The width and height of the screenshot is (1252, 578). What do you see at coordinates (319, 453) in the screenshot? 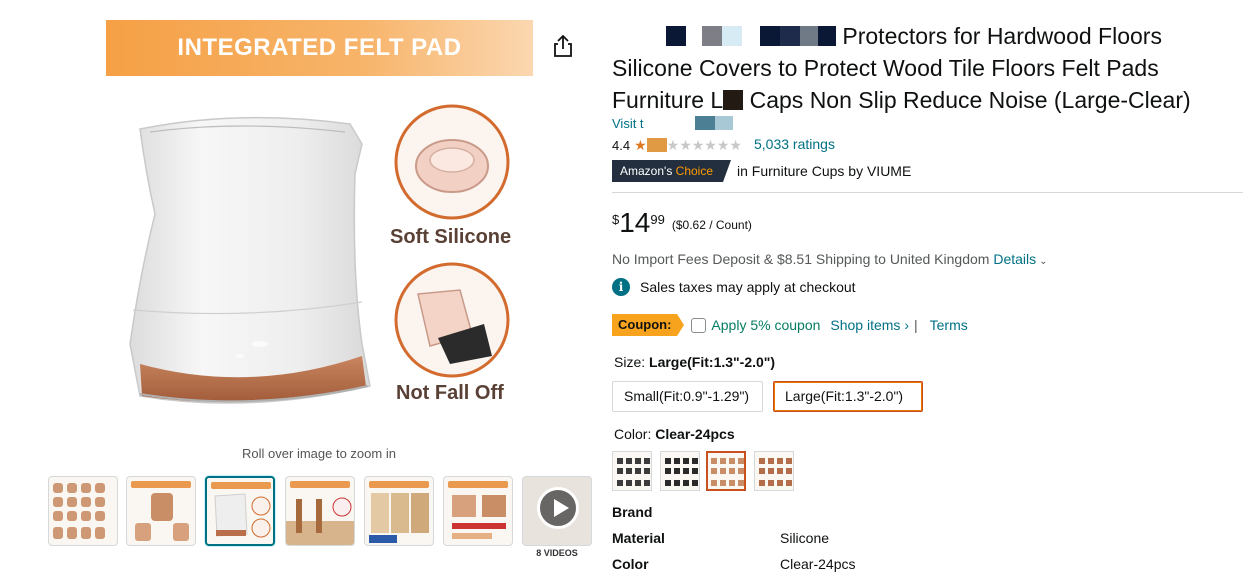
I see `zoom-hint: Roll over image to zoom in` at bounding box center [319, 453].